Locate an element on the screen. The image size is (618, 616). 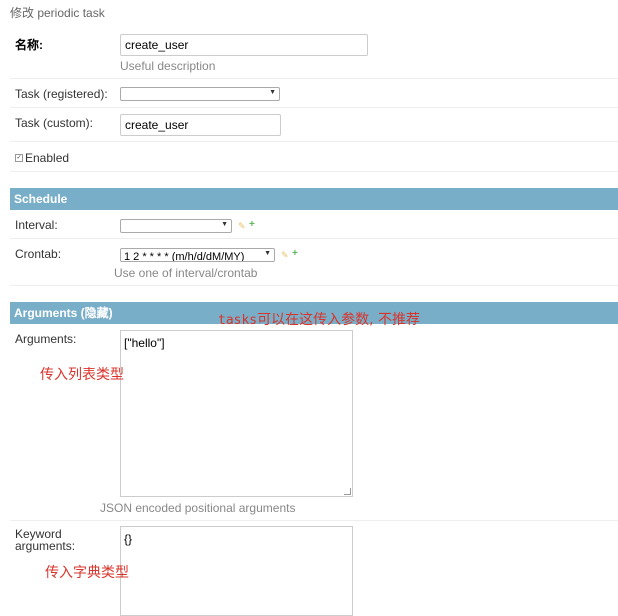
list-annotation: 传入列表类型 is located at coordinates (82, 375).